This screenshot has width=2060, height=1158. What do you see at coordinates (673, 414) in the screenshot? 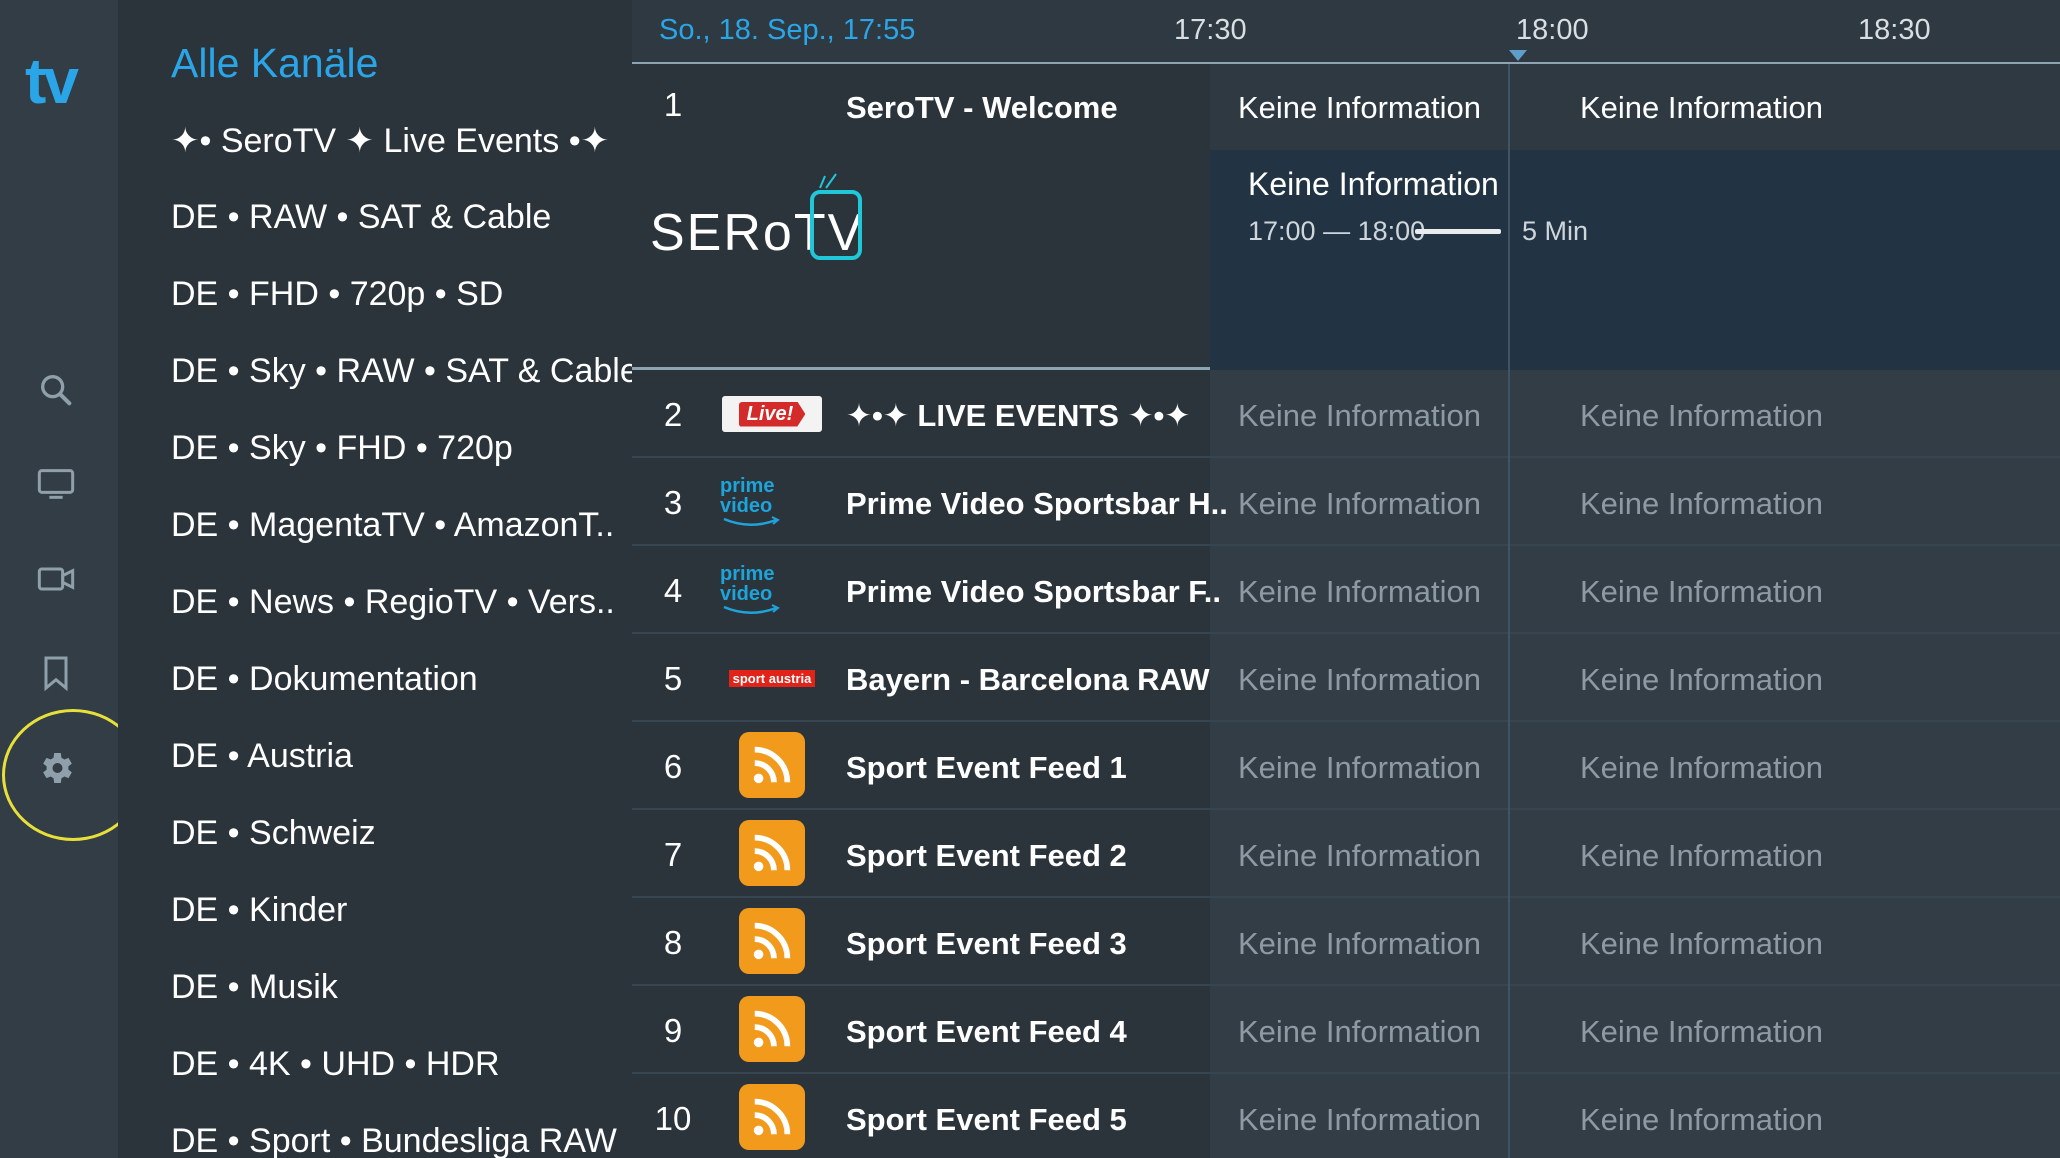
I see `channel-number: 2` at bounding box center [673, 414].